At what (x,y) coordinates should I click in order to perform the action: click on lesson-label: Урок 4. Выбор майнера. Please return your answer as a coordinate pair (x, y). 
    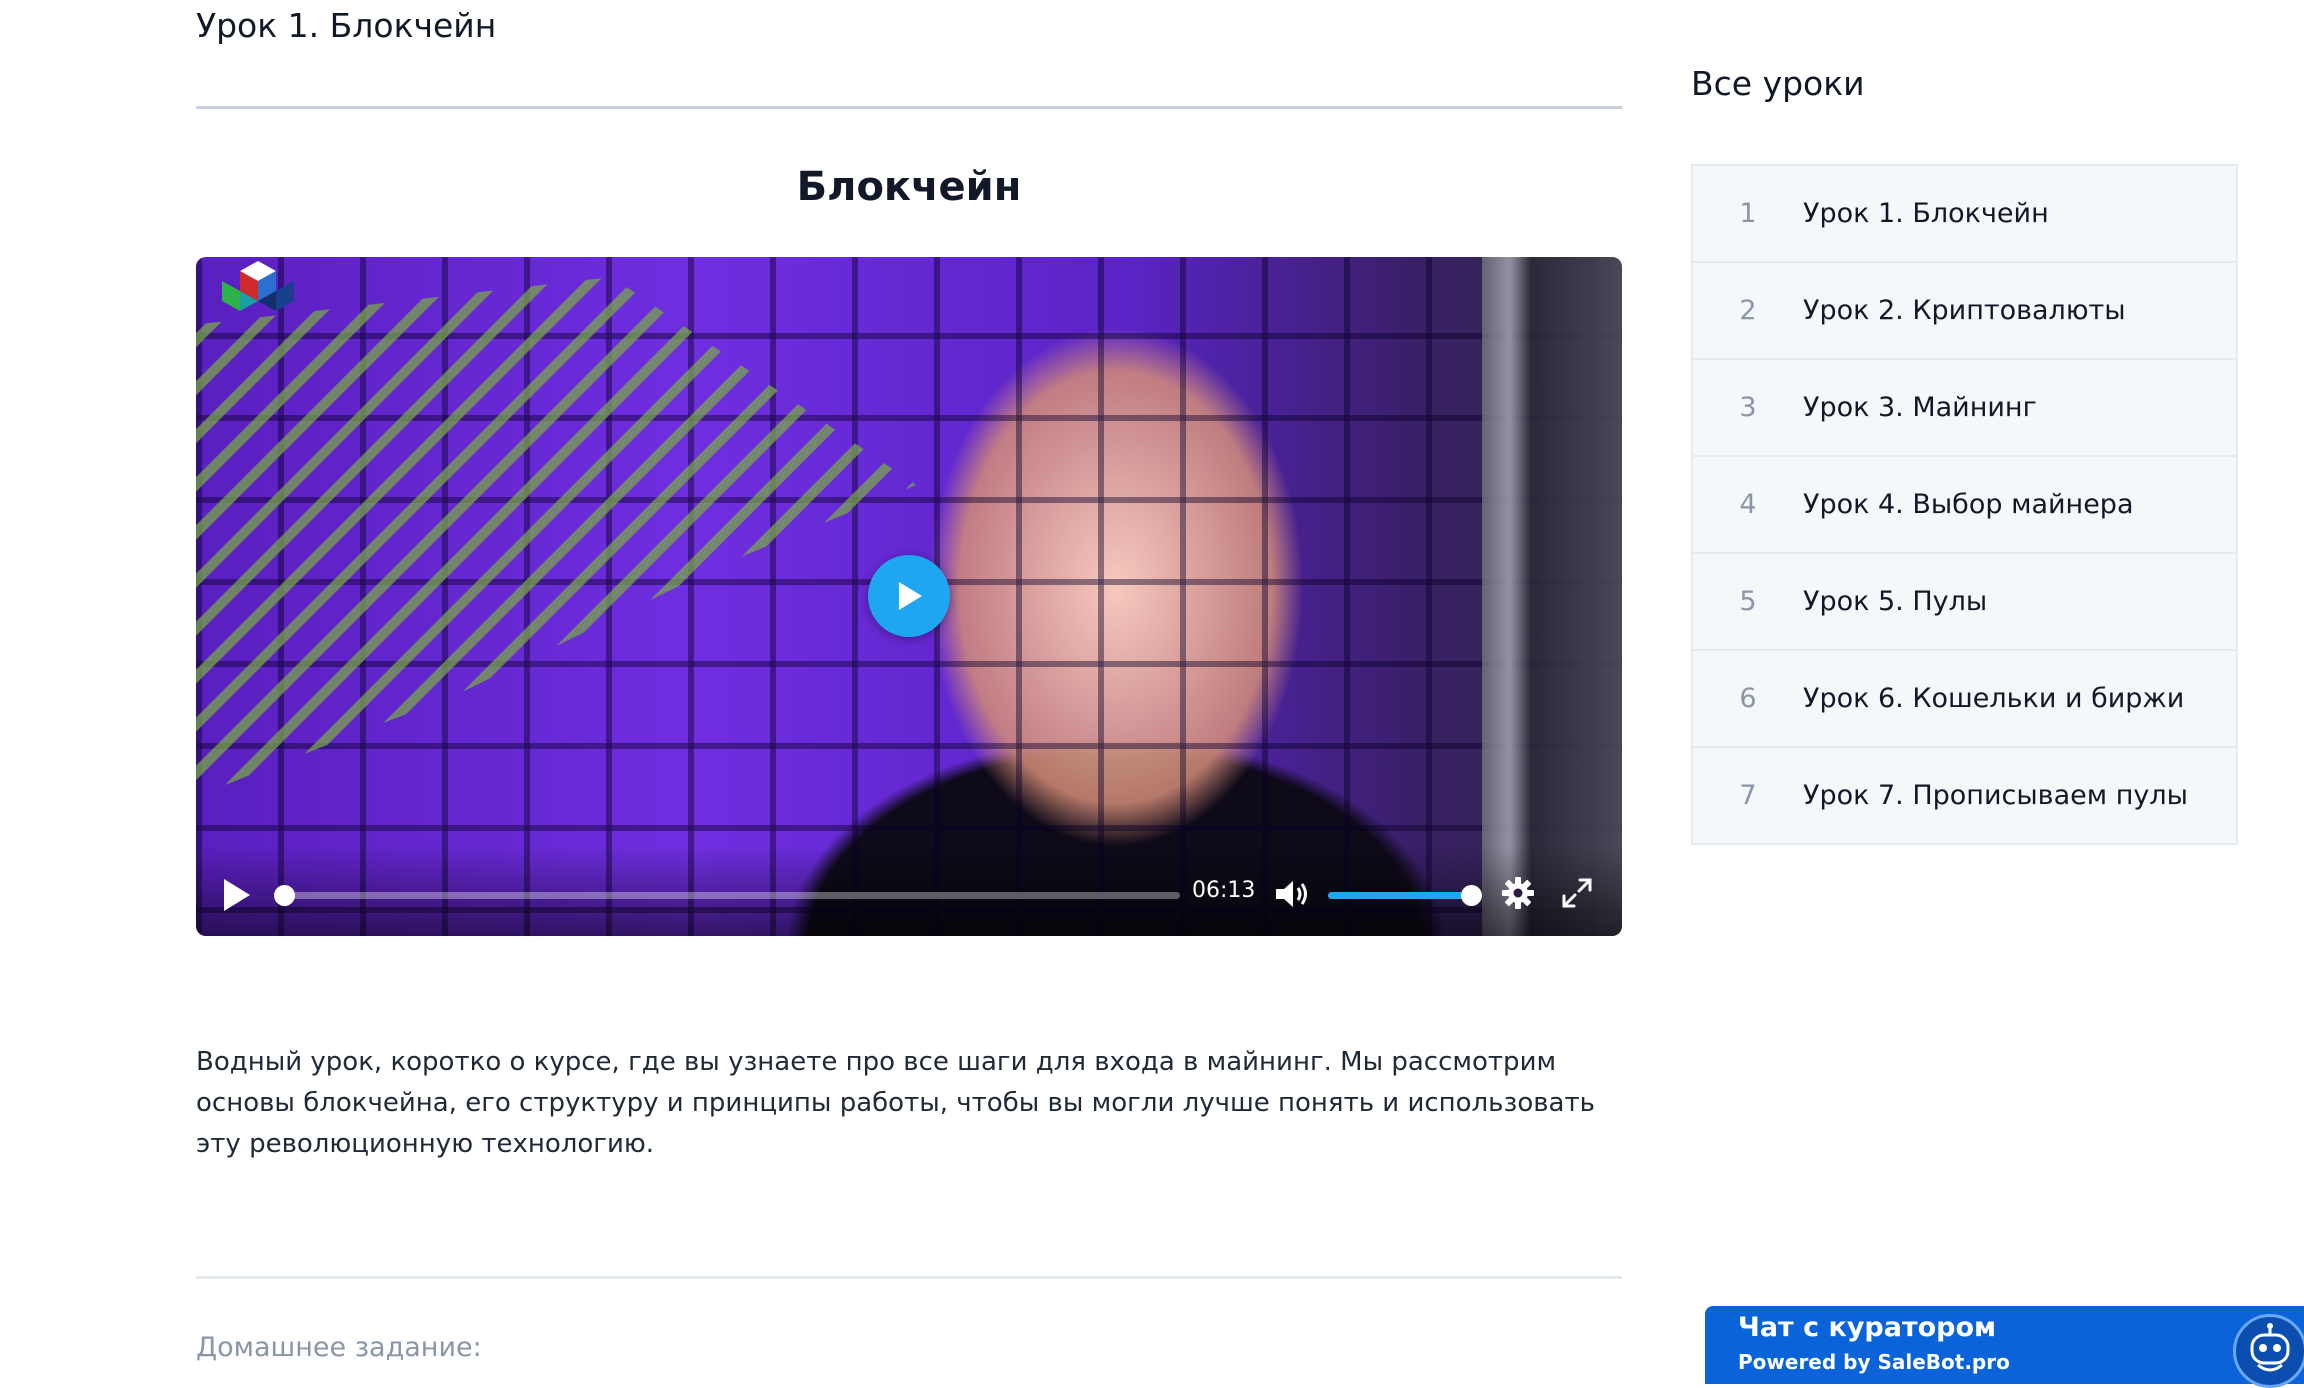
    Looking at the image, I should click on (1968, 504).